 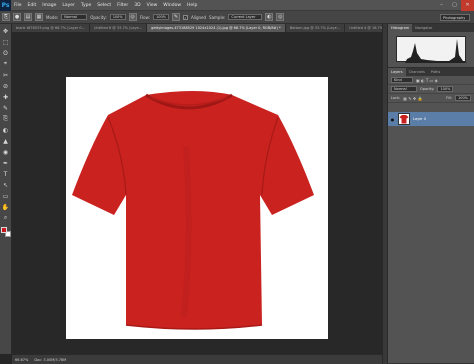 I want to click on menu-layer: Layer, so click(x=68, y=5).